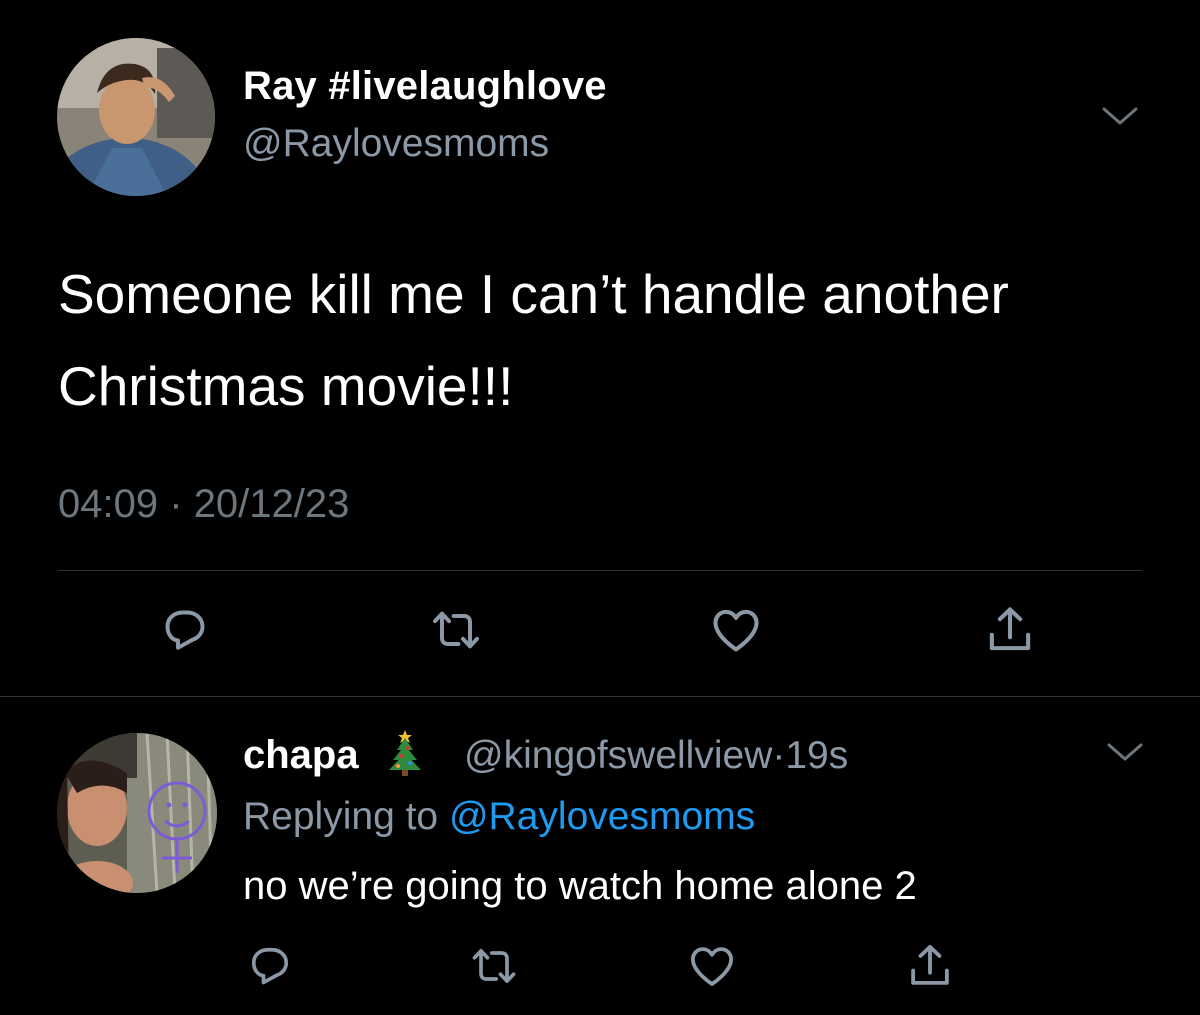 The image size is (1200, 1015). Describe the element at coordinates (656, 756) in the screenshot. I see `reply-handle-time: @kingofswellview·19s` at that location.